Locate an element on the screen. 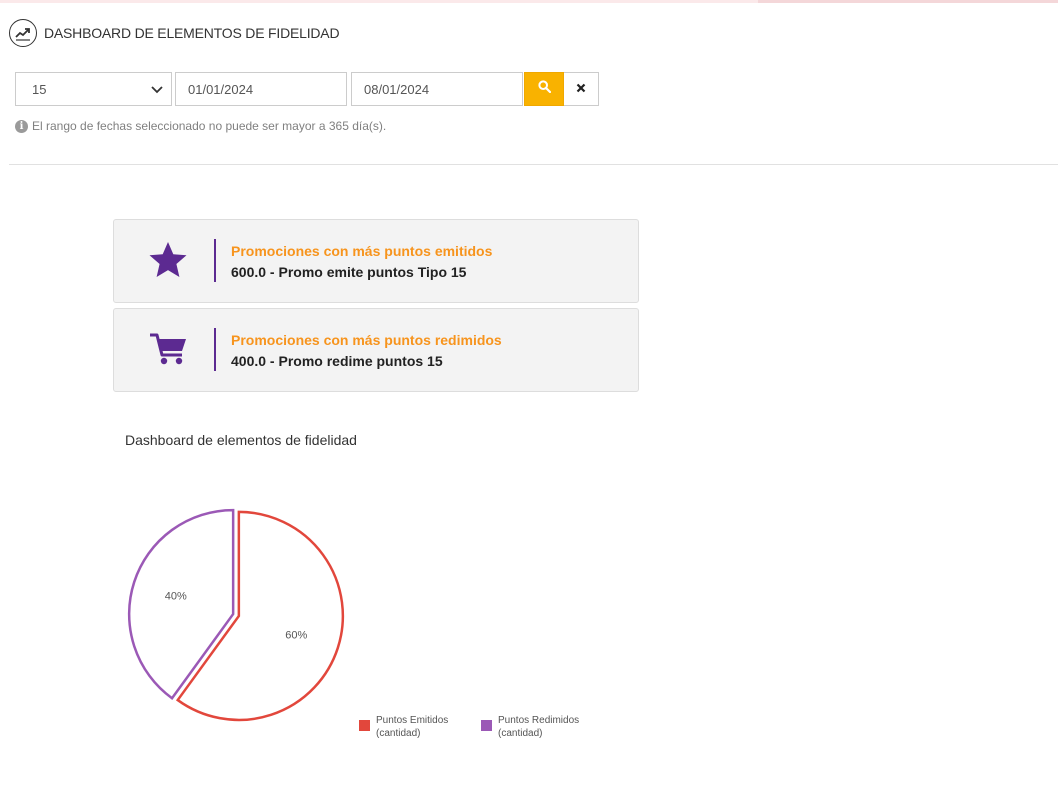  legend-label: Puntos Emitidos is located at coordinates (412, 720).